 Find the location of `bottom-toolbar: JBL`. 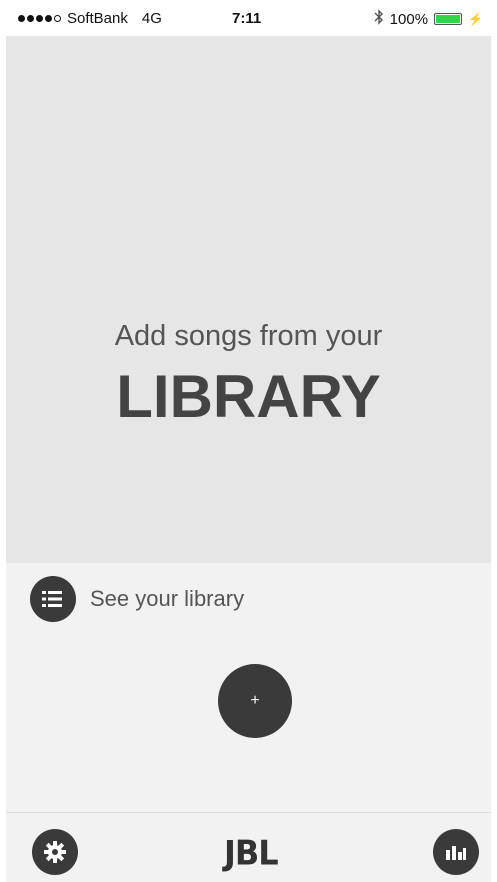

bottom-toolbar: JBL is located at coordinates (248, 847).